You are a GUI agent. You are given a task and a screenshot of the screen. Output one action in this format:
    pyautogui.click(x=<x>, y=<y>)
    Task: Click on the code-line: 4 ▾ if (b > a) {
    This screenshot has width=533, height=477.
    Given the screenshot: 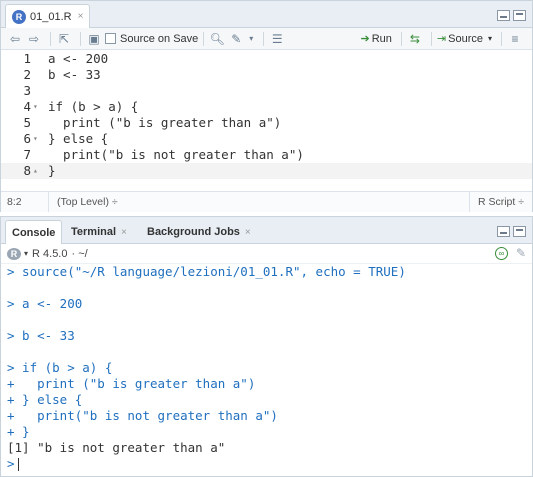 What is the action you would take?
    pyautogui.click(x=266, y=107)
    